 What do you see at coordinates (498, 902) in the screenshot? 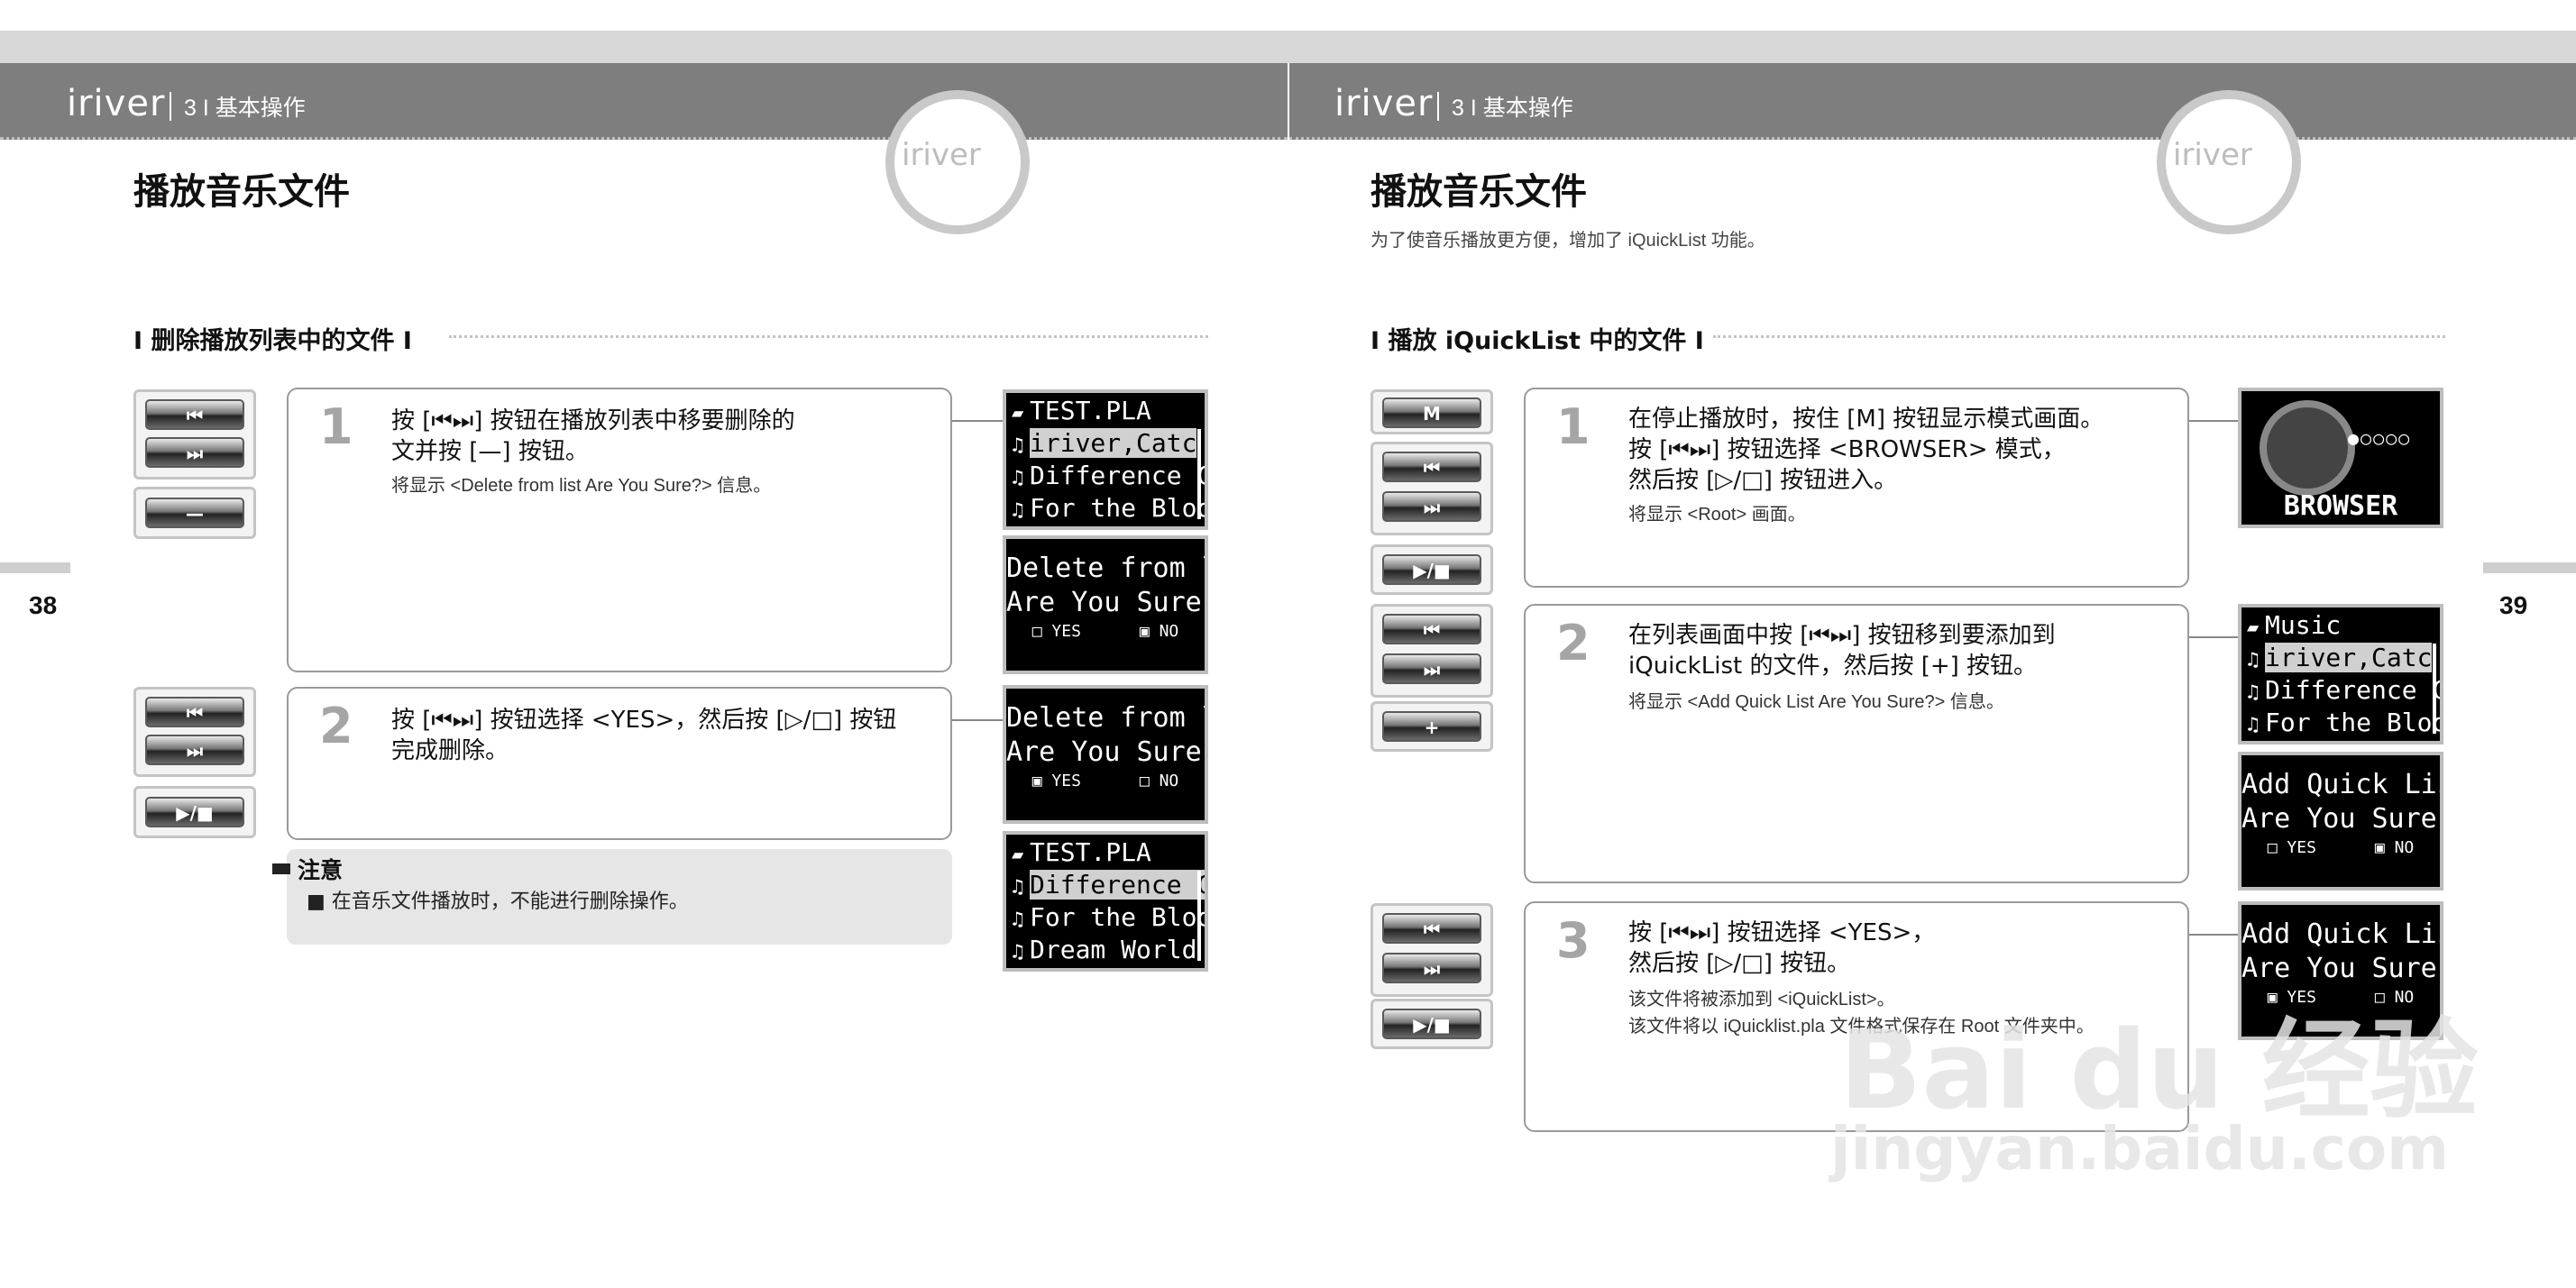
I see `notice-item: ■ 在音乐文件播放时，不能进行删除操作。` at bounding box center [498, 902].